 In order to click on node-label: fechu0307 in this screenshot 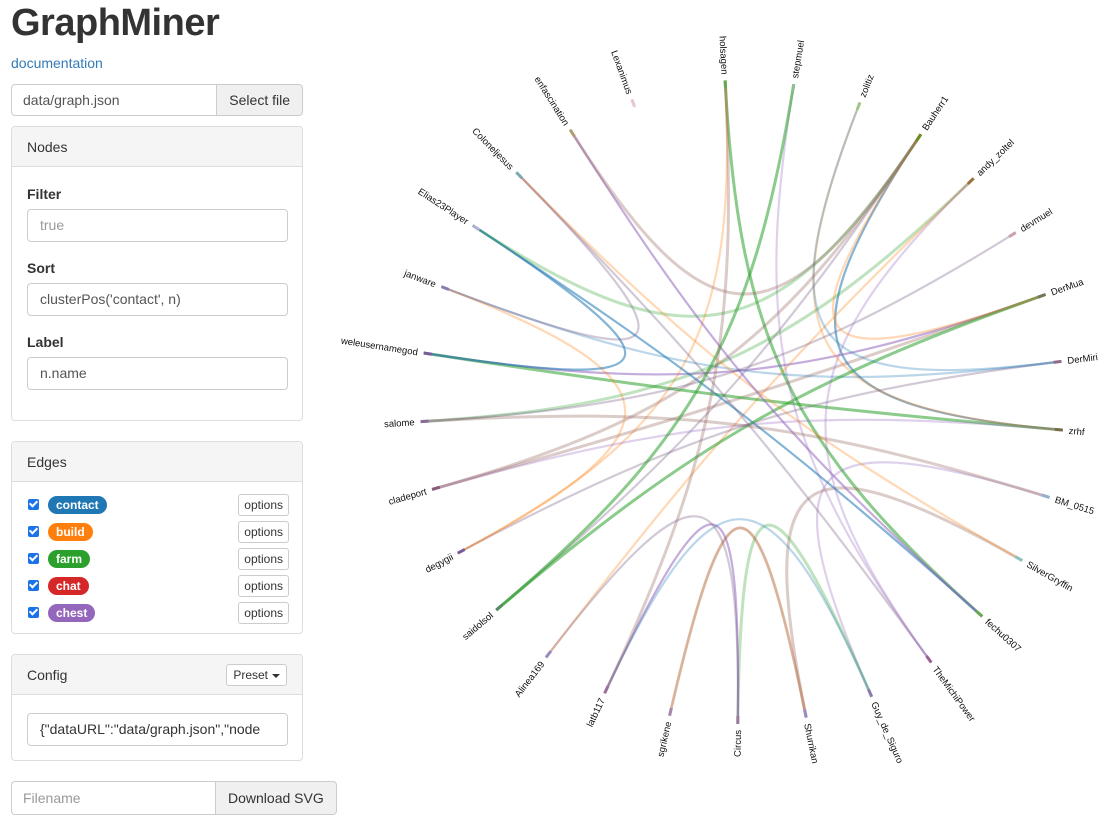, I will do `click(1002, 636)`.